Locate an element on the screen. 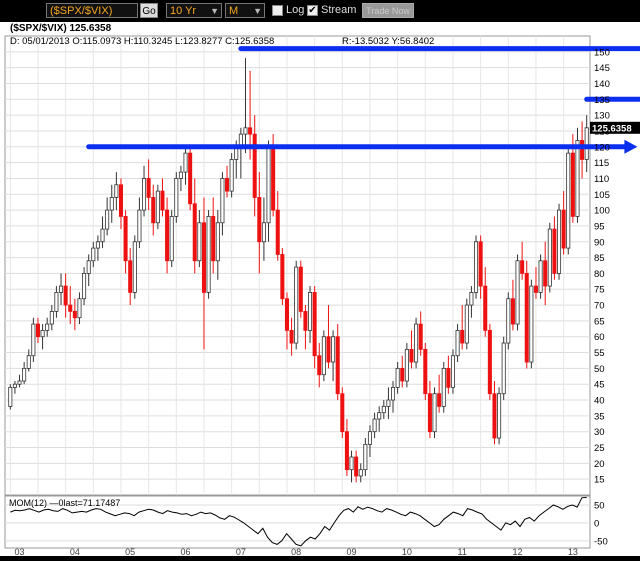  symbol-input: ($SPX/$VIX) is located at coordinates (92, 10).